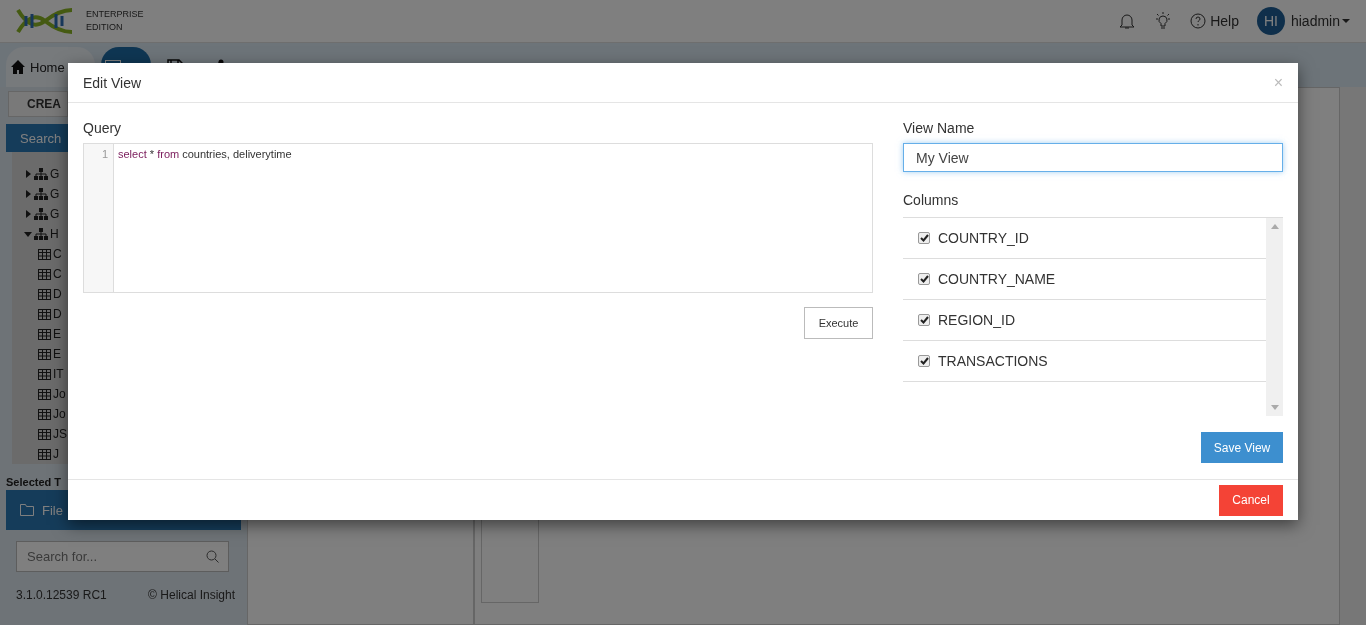 This screenshot has height=625, width=1366. I want to click on line-number: 1, so click(104, 154).